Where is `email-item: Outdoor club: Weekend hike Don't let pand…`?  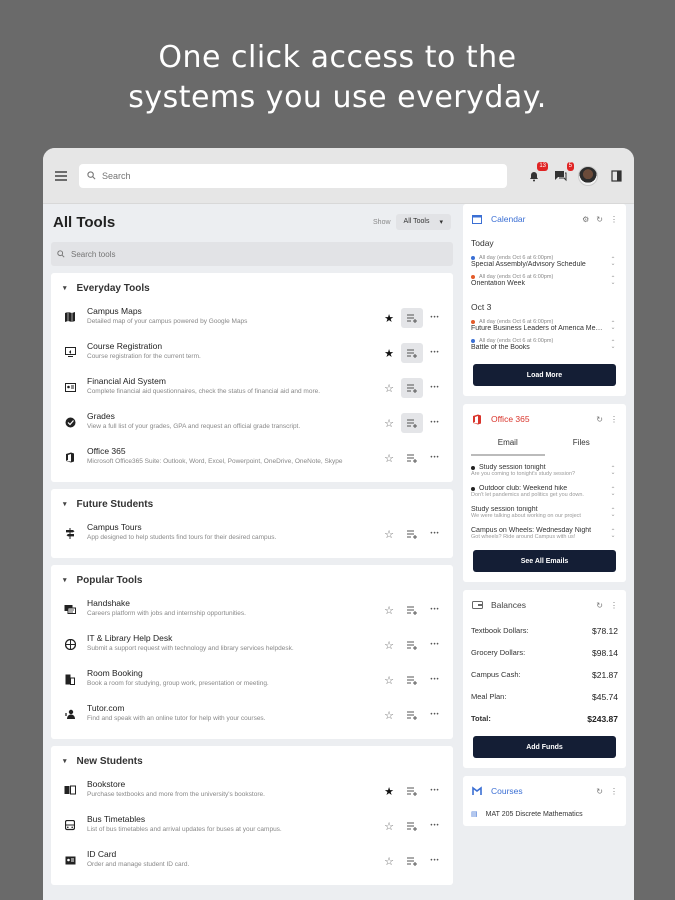
email-item: Outdoor club: Weekend hike Don't let pand… is located at coordinates (544, 491).